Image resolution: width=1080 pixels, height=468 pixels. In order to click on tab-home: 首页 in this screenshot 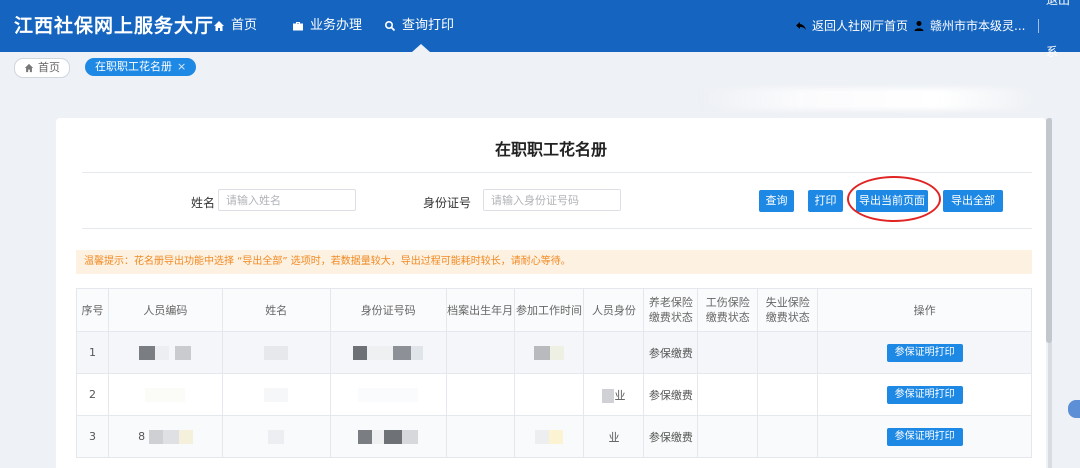, I will do `click(42, 68)`.